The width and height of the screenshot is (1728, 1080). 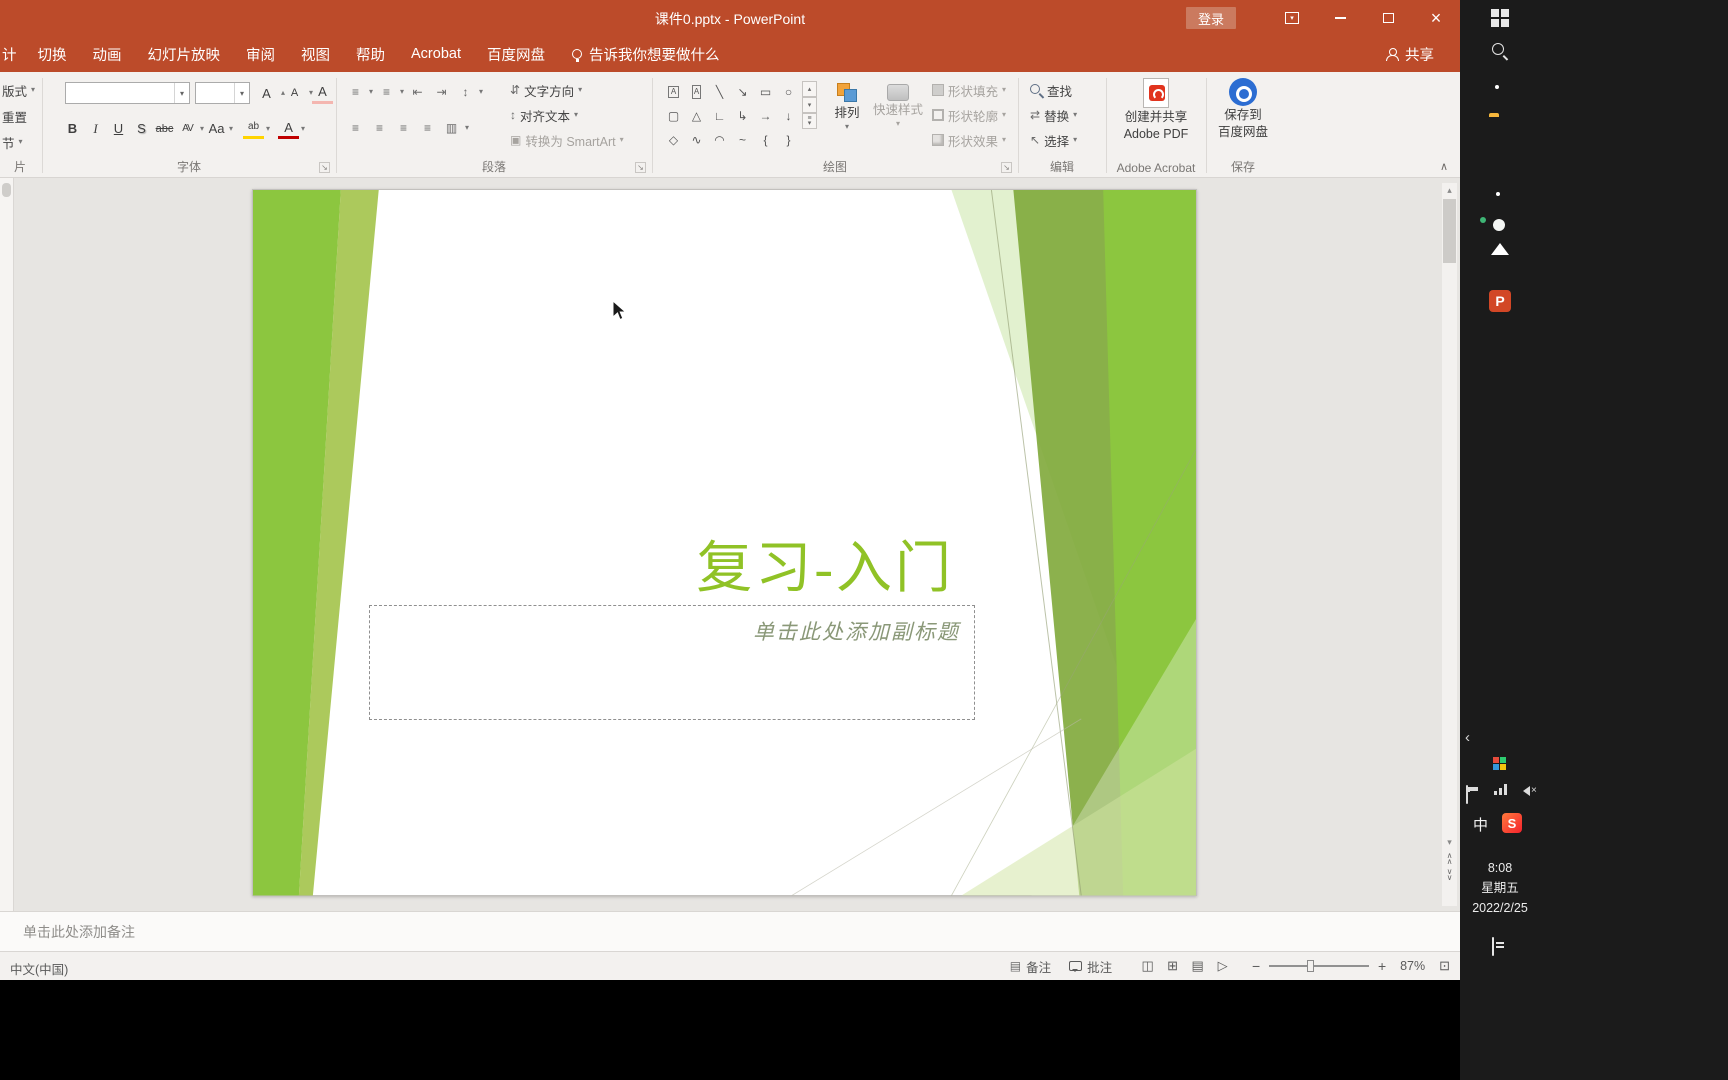 I want to click on subtitle-placeholder: 单击此处添加副标题, so click(x=672, y=662).